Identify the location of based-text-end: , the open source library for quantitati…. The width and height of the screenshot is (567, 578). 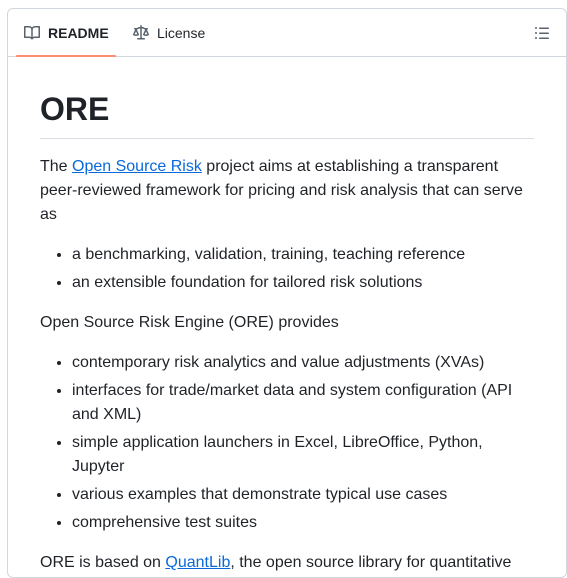
(371, 562).